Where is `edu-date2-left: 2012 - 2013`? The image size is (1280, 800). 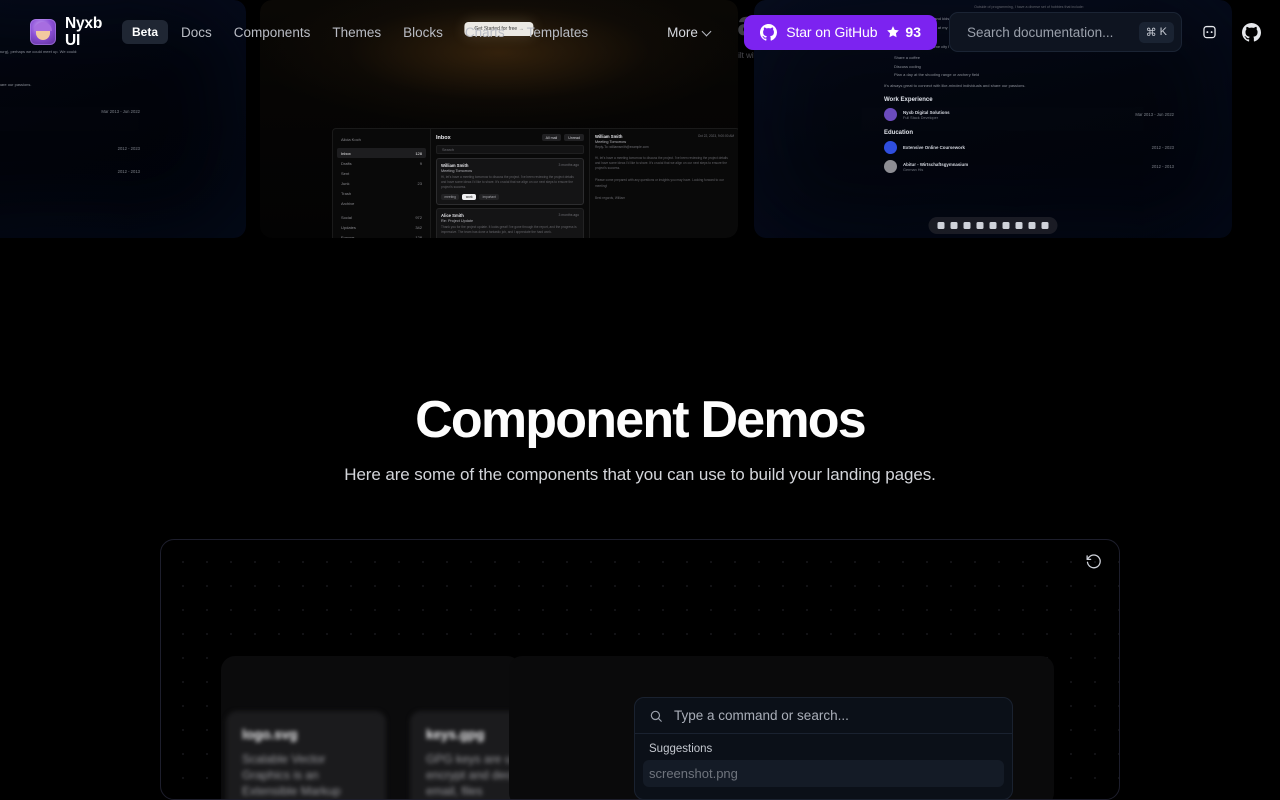 edu-date2-left: 2012 - 2013 is located at coordinates (128, 171).